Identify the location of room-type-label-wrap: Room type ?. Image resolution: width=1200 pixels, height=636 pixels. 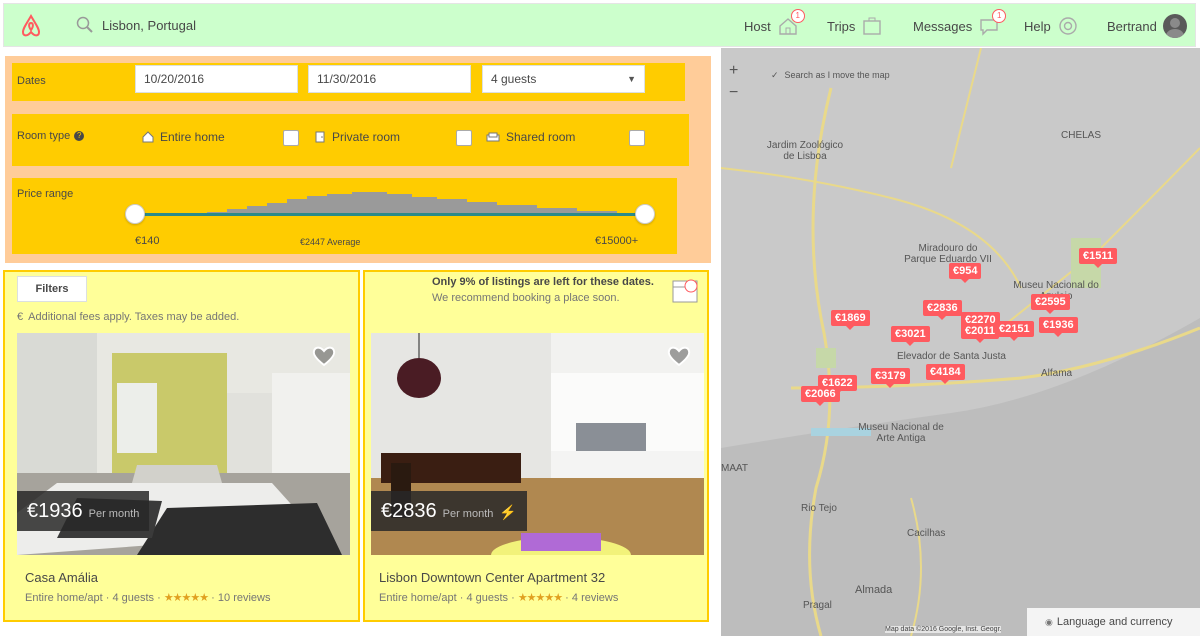
(51, 136).